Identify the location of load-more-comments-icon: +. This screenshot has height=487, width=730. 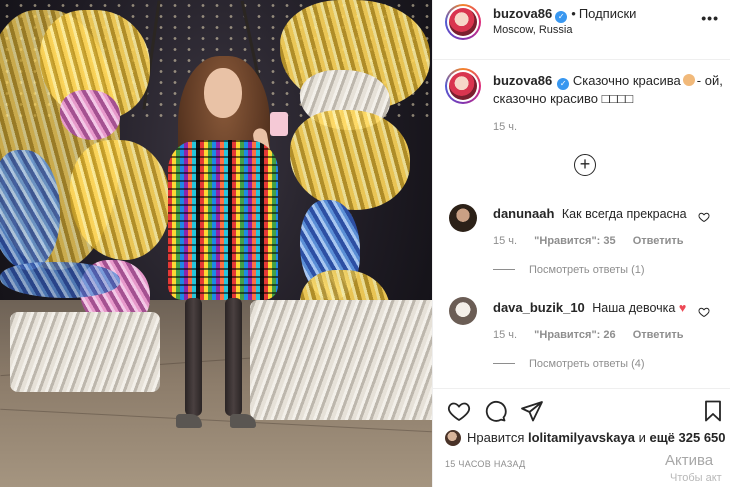
(585, 165).